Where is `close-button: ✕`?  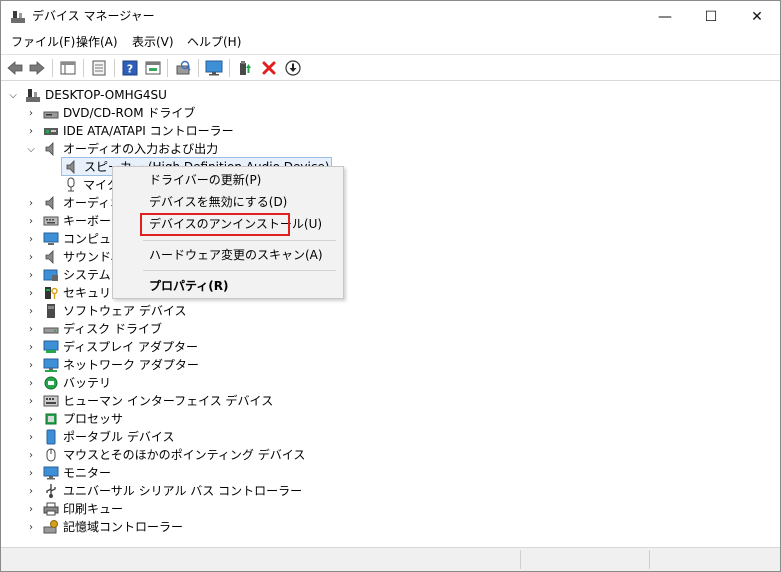
close-button: ✕ is located at coordinates (757, 16).